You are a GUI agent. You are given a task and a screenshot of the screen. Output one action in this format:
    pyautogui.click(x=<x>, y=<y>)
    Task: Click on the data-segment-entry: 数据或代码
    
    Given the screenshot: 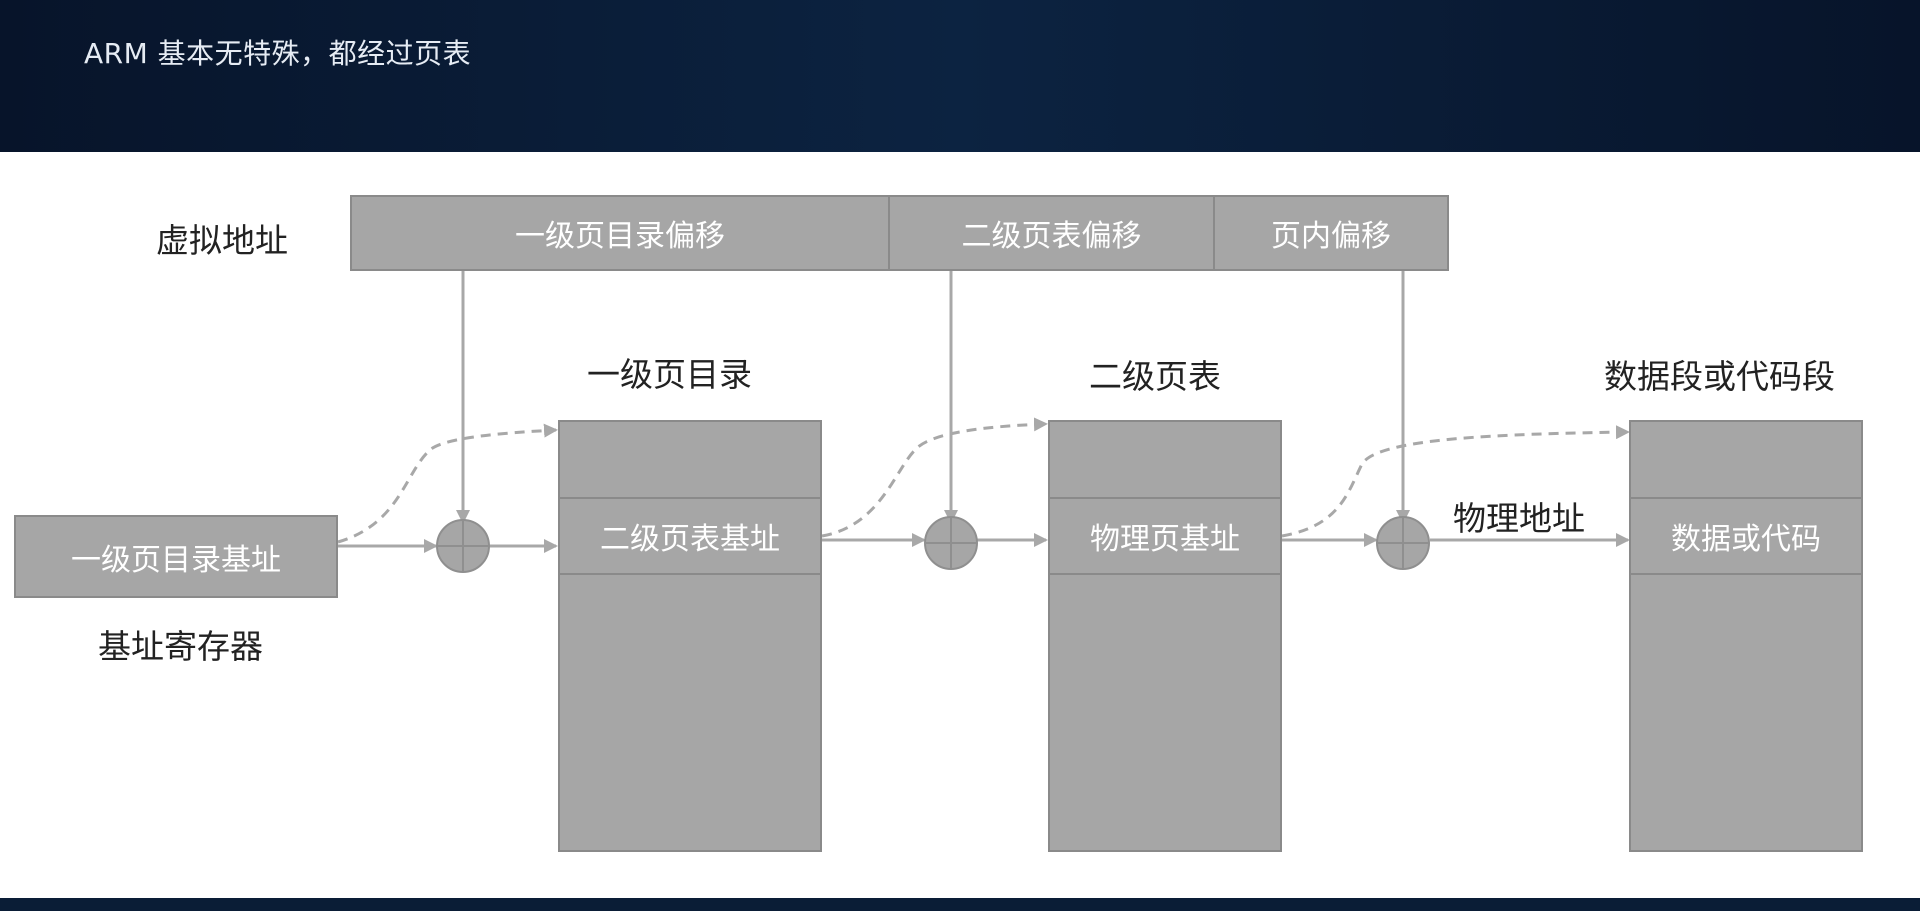 What is the action you would take?
    pyautogui.click(x=1746, y=536)
    